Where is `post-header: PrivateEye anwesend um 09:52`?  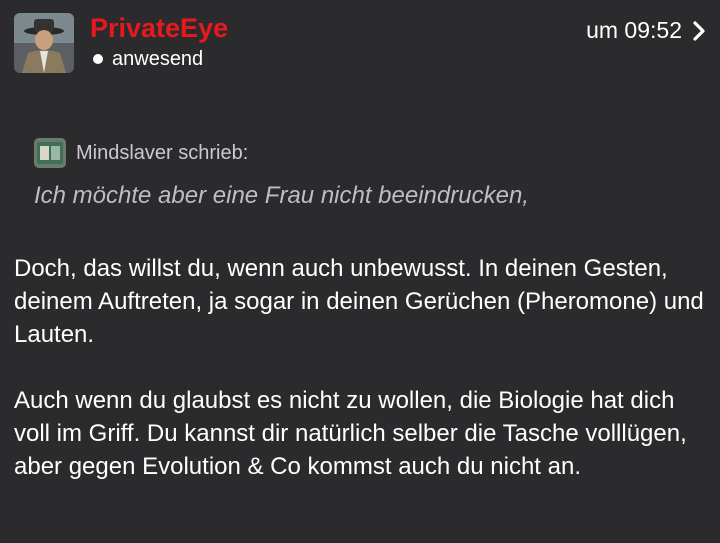
post-header: PrivateEye anwesend um 09:52 is located at coordinates (360, 40).